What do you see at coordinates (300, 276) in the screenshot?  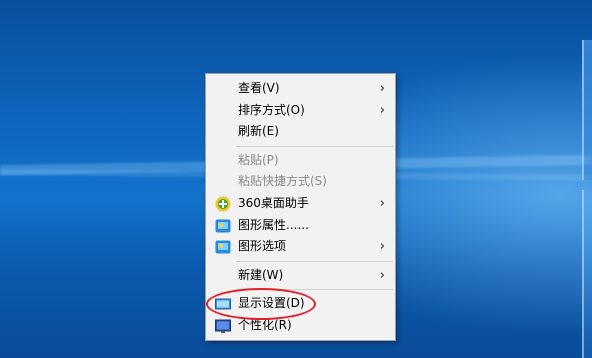 I see `menu-item-new: 新建(W) ›` at bounding box center [300, 276].